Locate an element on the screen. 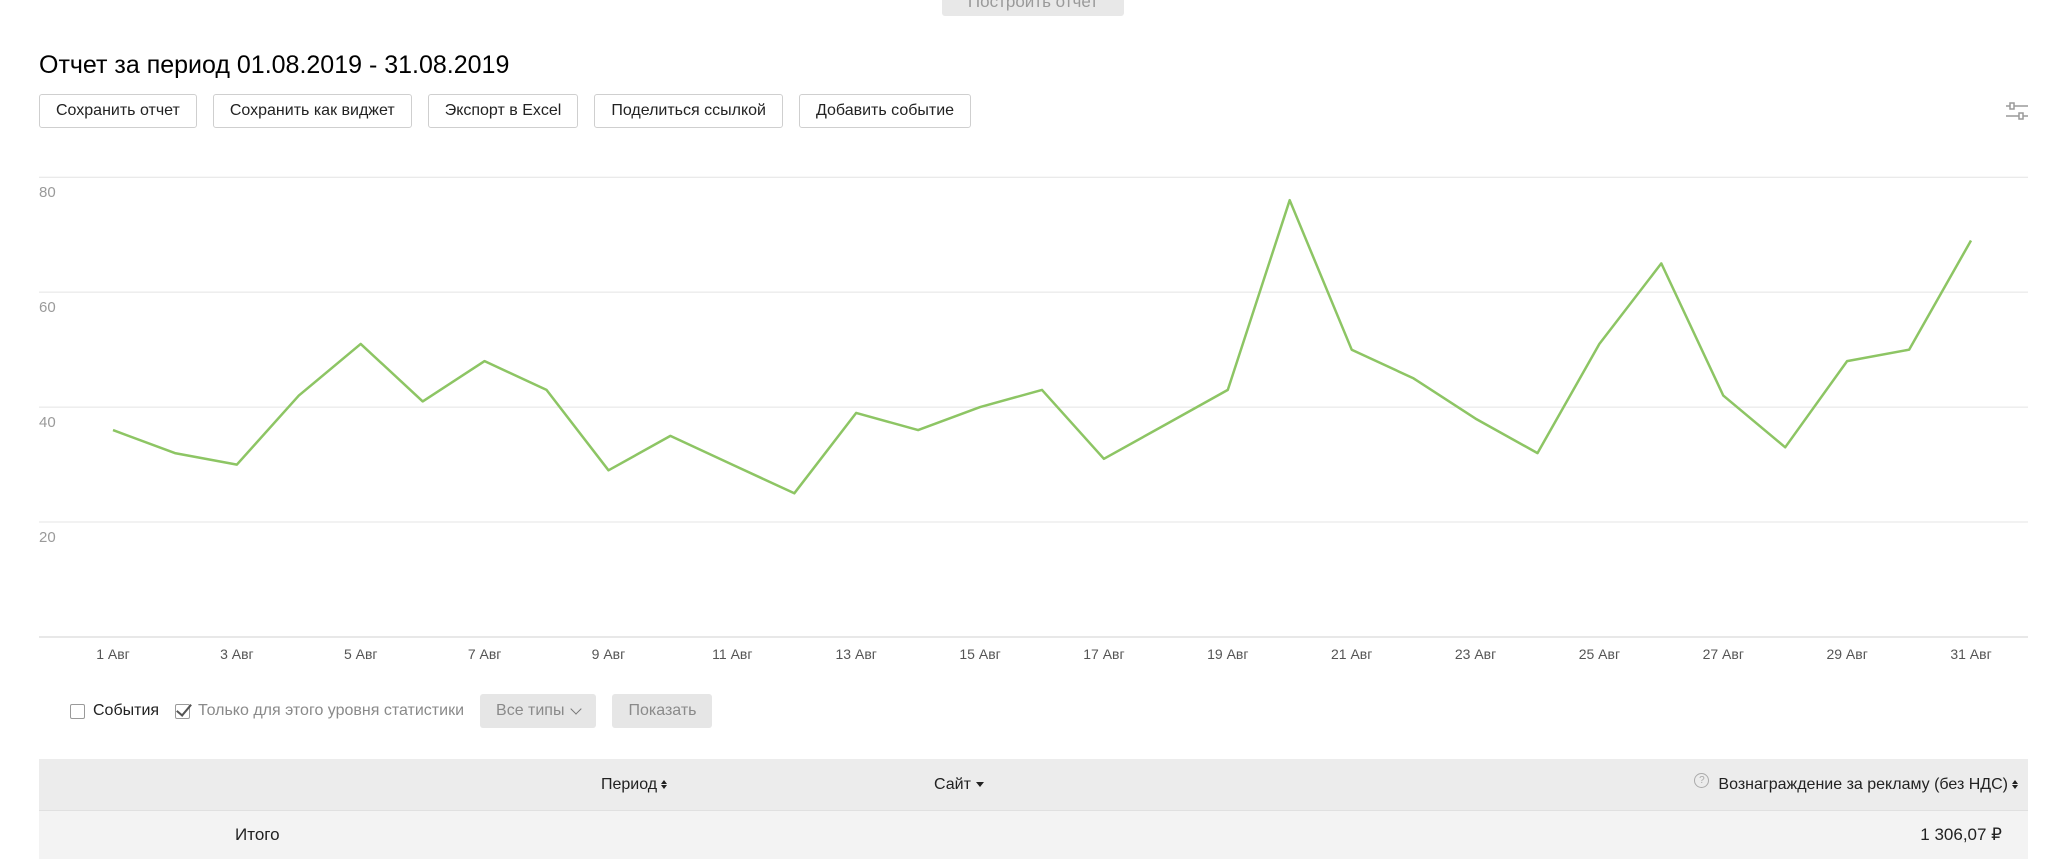  x-tick-label: 11 Авг is located at coordinates (732, 654).